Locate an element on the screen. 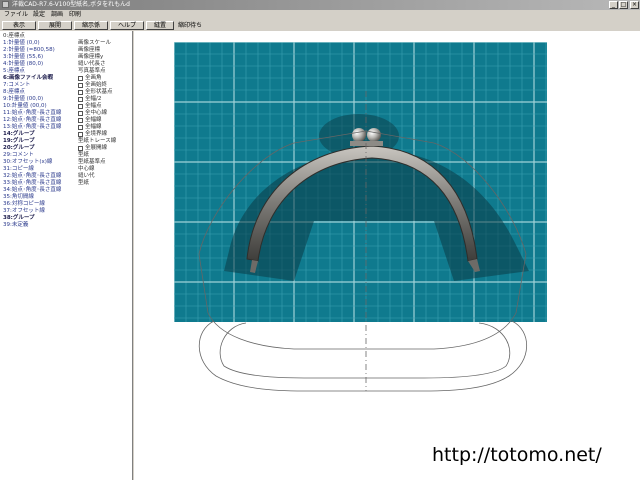 This screenshot has width=640, height=480. layer-item: 34:始点･角度･長さ直線 is located at coordinates (32, 190).